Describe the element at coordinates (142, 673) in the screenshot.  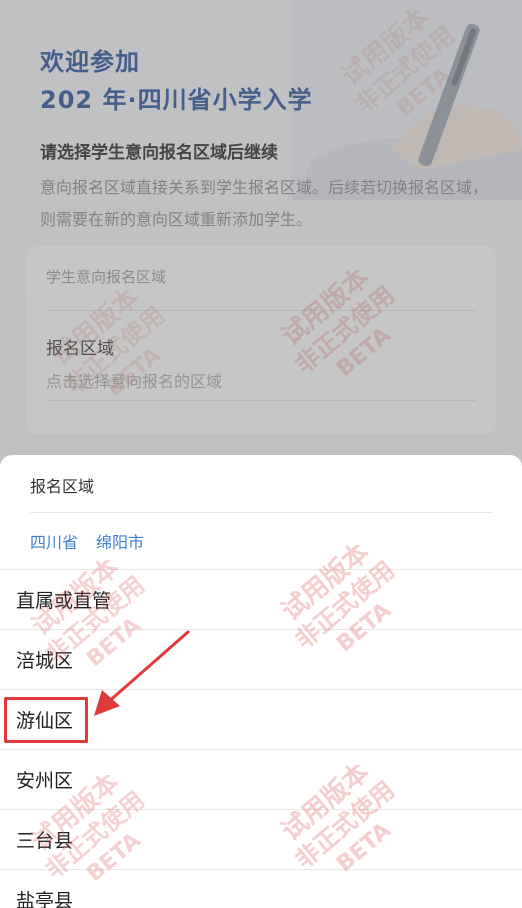
I see `annotation-arrow-icon` at that location.